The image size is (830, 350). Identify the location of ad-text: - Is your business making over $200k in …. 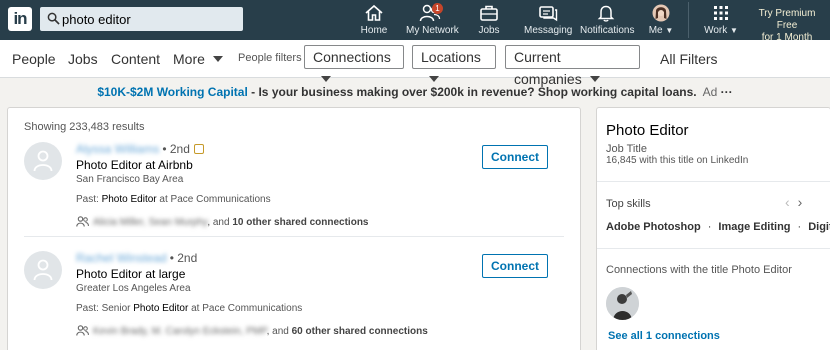
(472, 92).